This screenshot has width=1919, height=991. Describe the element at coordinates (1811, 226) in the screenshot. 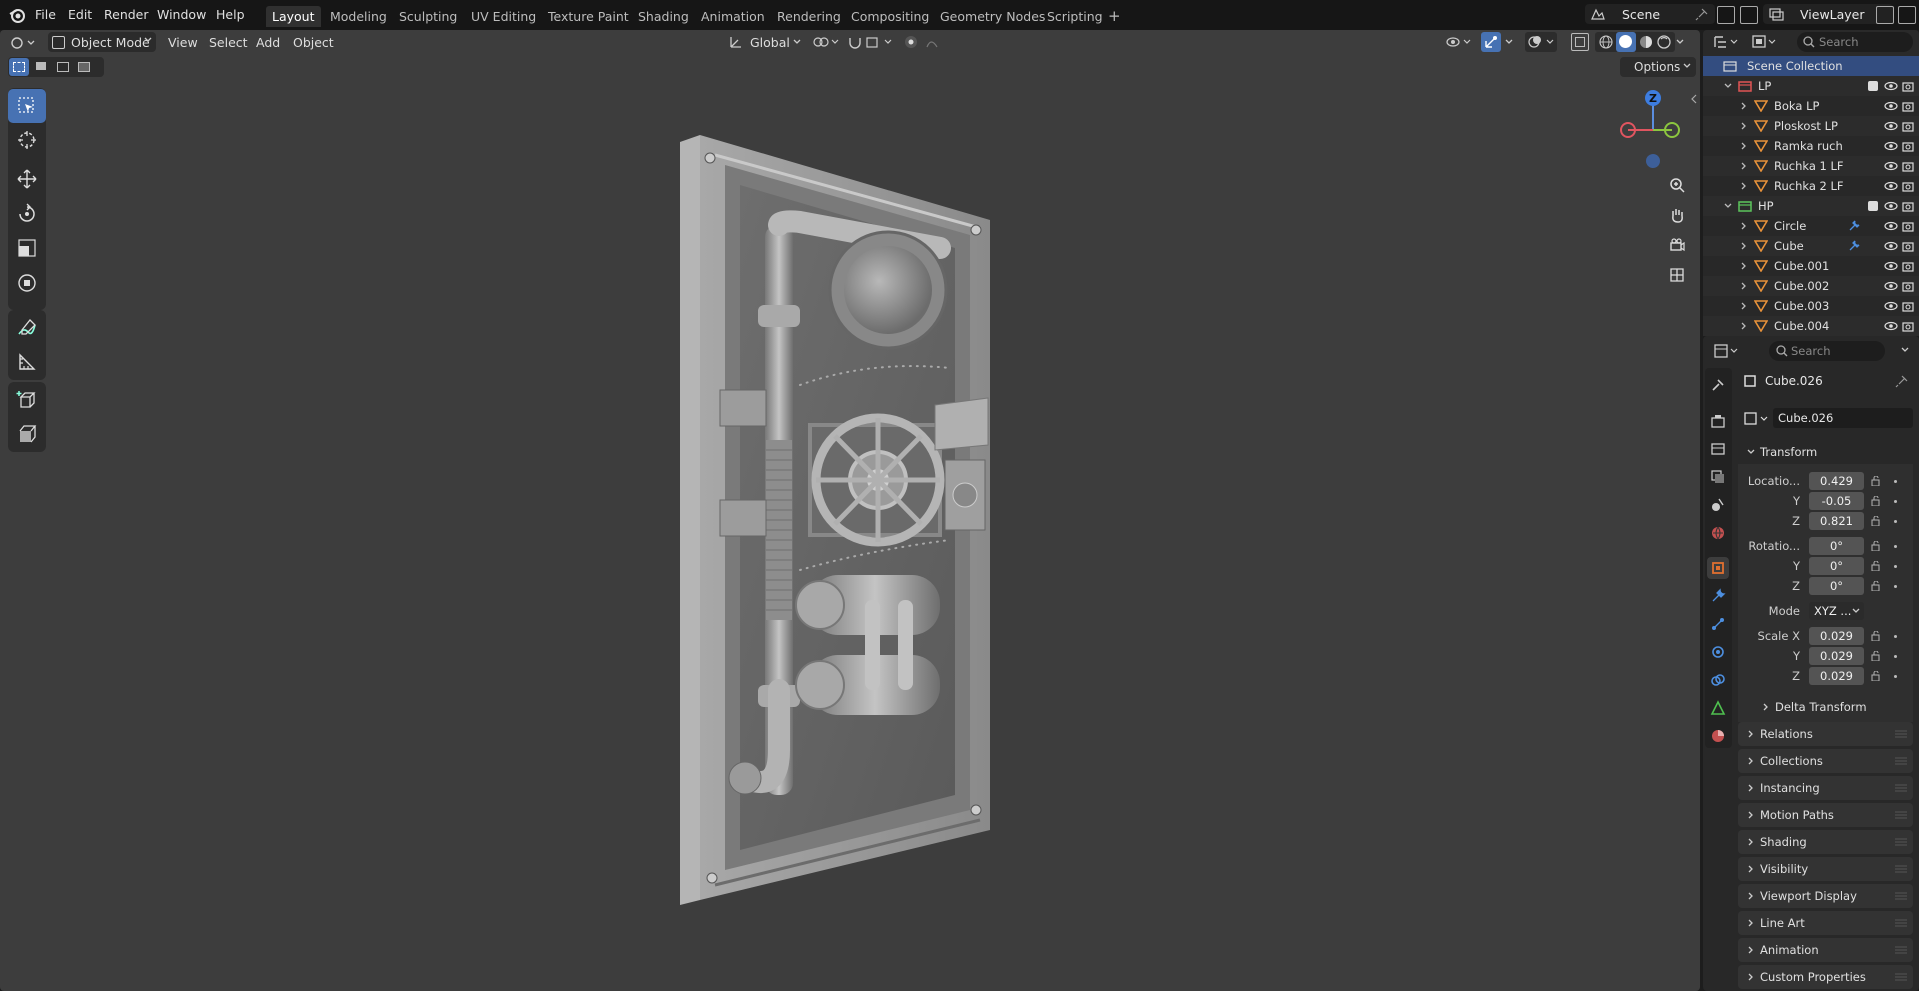

I see `outliner-row: Circle` at that location.